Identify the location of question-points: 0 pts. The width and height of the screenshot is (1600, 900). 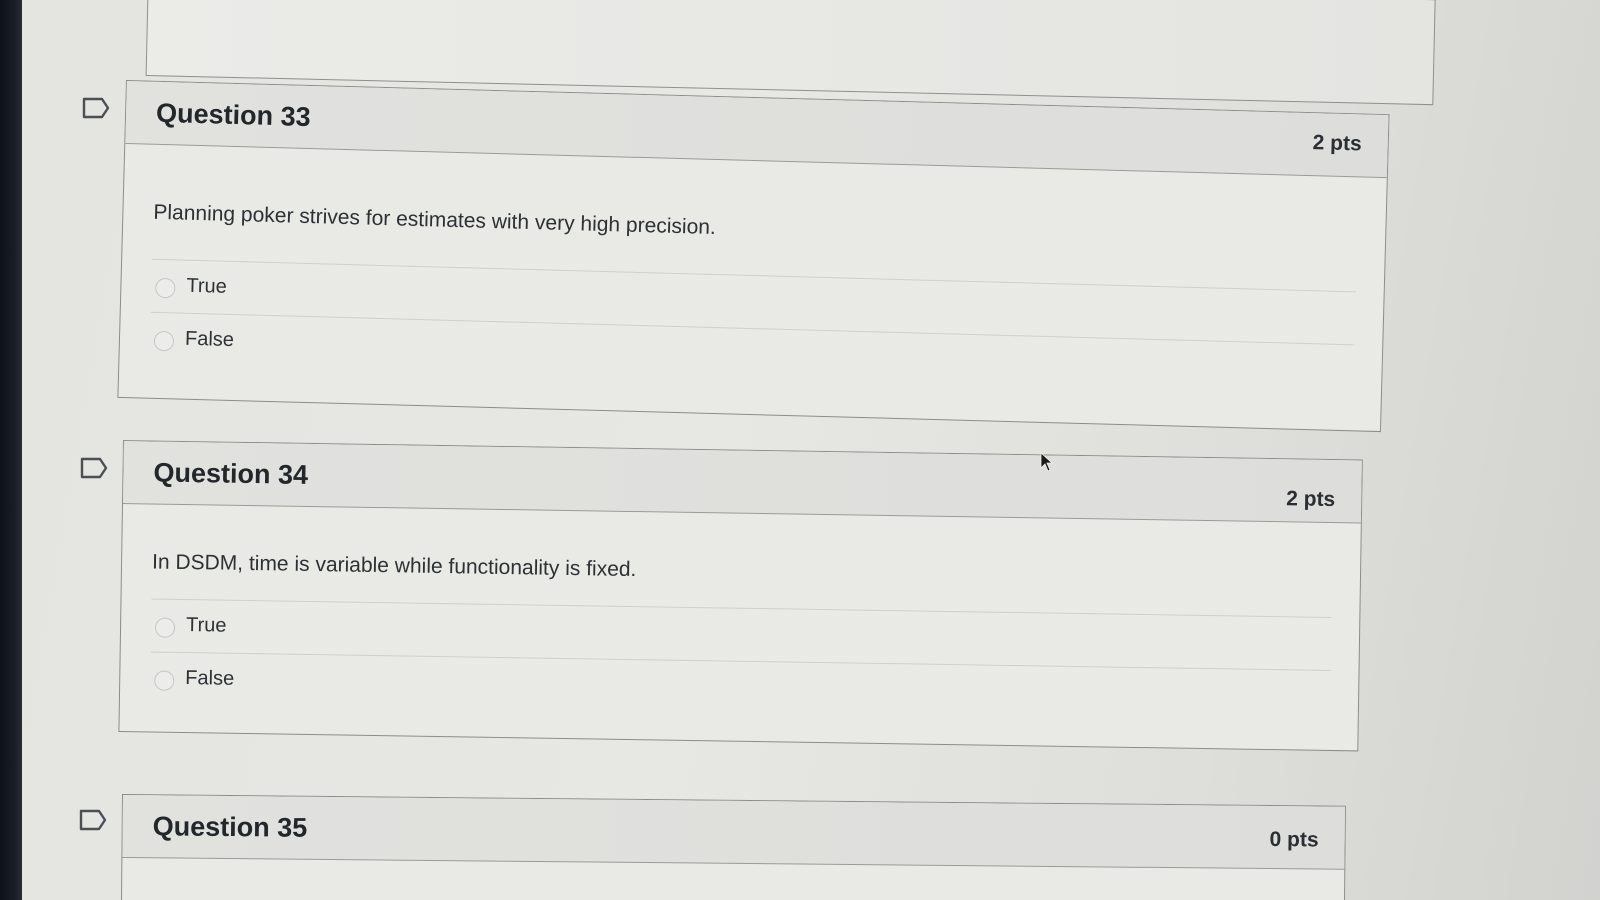
(1294, 840).